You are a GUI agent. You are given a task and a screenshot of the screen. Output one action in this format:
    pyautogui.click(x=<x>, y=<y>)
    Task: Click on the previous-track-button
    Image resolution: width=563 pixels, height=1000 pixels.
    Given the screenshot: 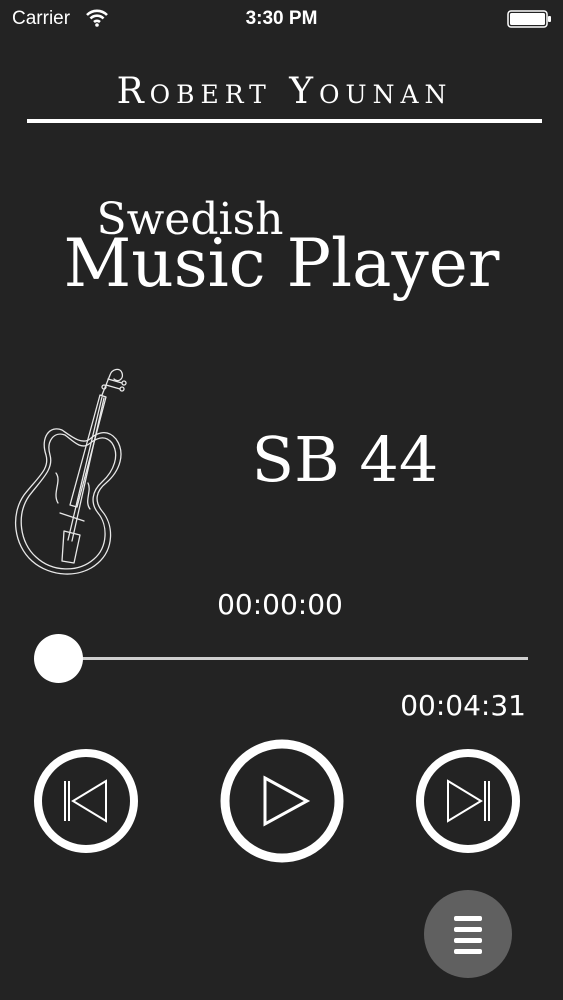 What is the action you would take?
    pyautogui.click(x=86, y=801)
    